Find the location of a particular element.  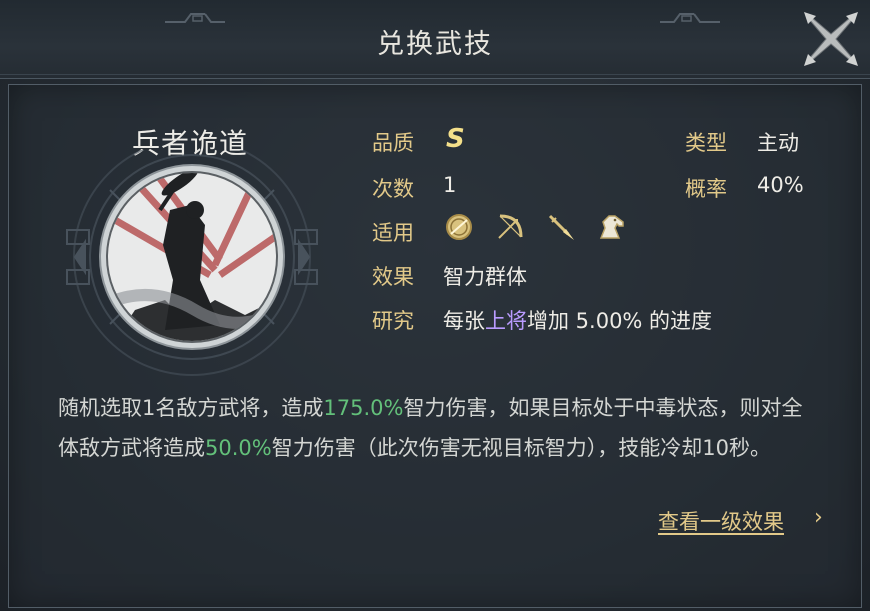

dialog-title: 兑换武技 is located at coordinates (435, 44).